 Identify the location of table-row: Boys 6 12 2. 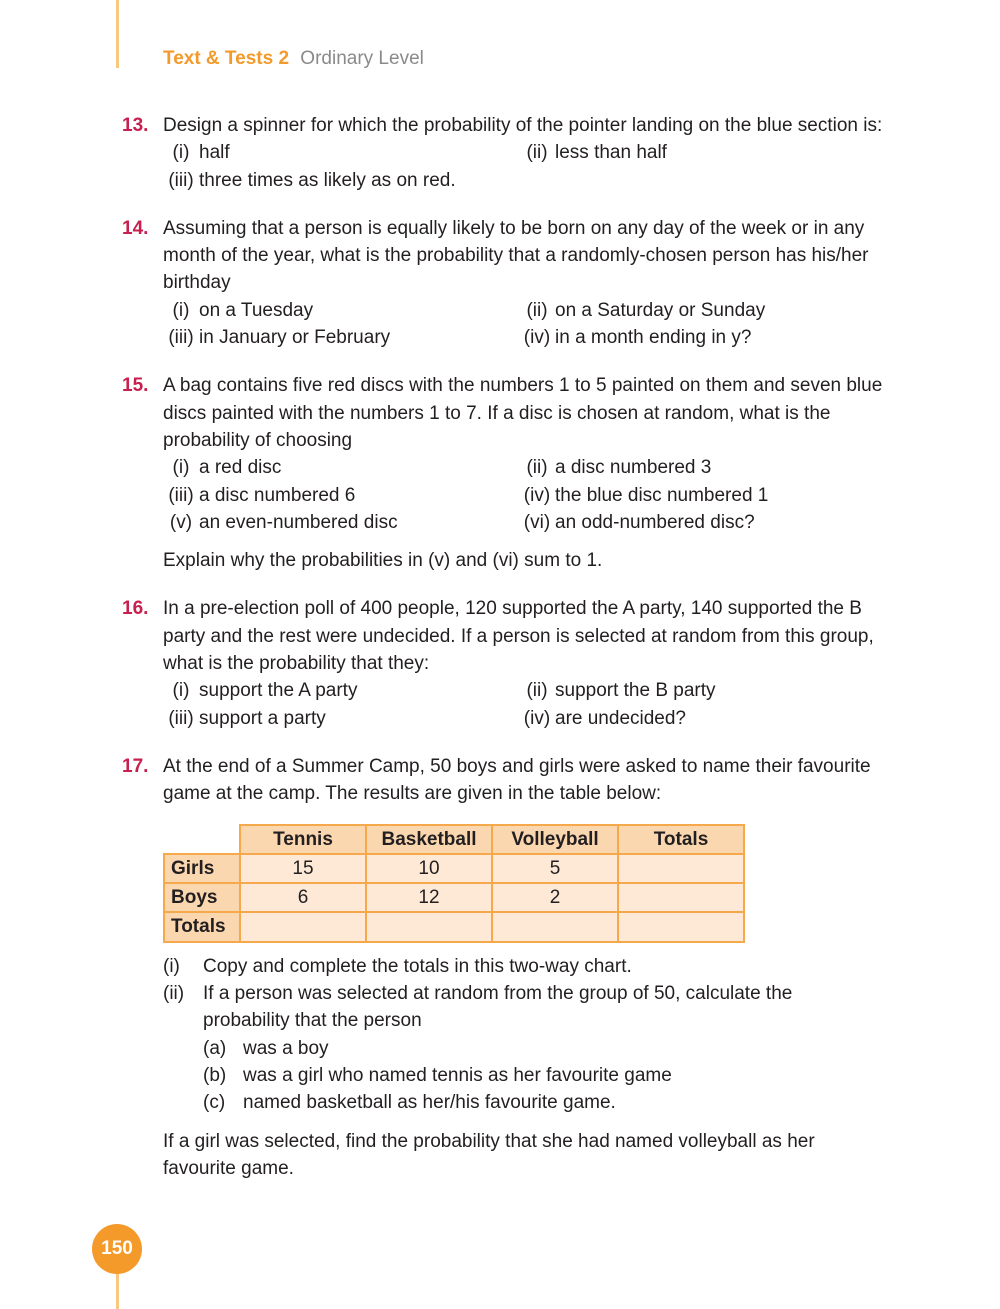
(454, 898).